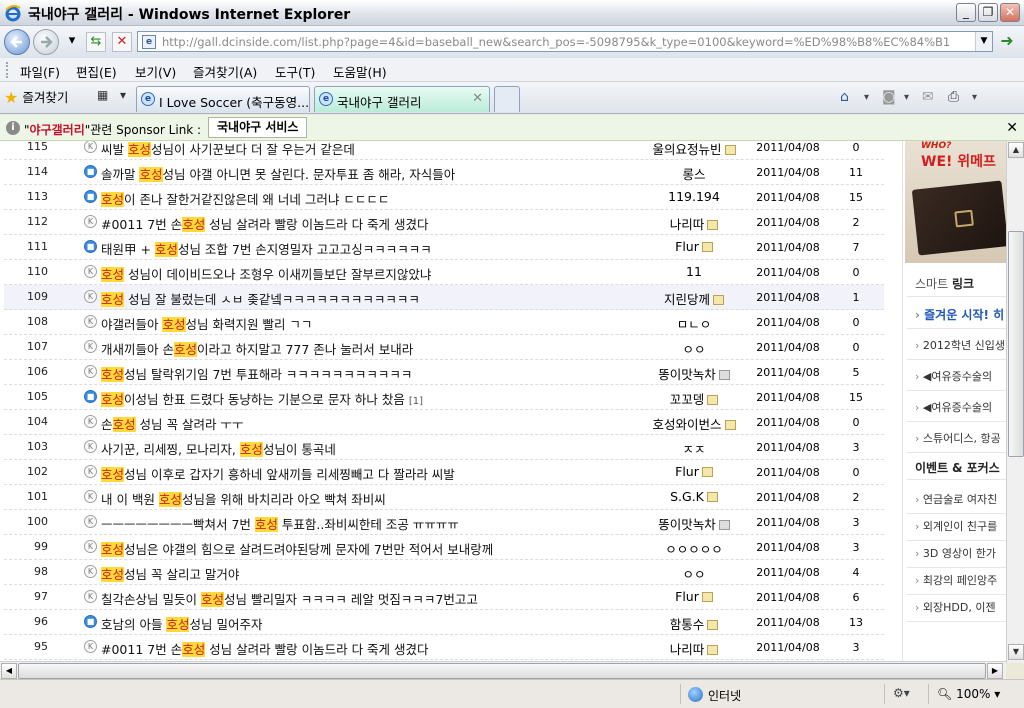 The image size is (1024, 708). What do you see at coordinates (170, 573) in the screenshot?
I see `post-subject-link: 호성성님 꼭 살리고 말거야` at bounding box center [170, 573].